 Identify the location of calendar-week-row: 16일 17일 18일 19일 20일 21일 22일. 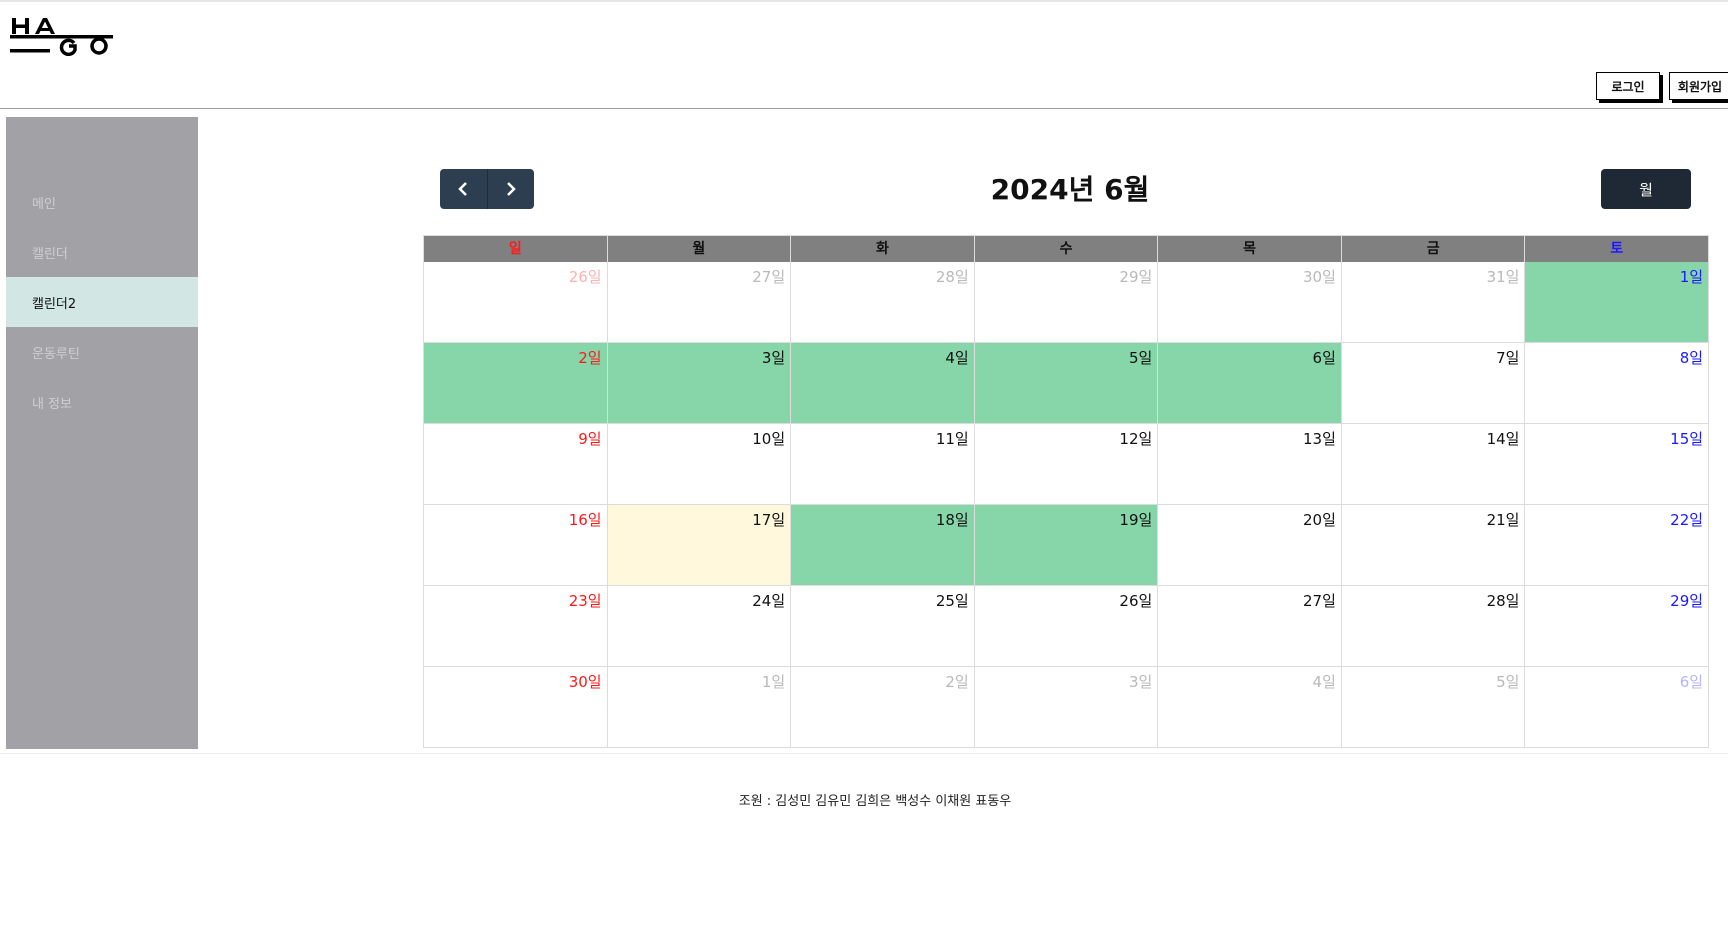
(1067, 545).